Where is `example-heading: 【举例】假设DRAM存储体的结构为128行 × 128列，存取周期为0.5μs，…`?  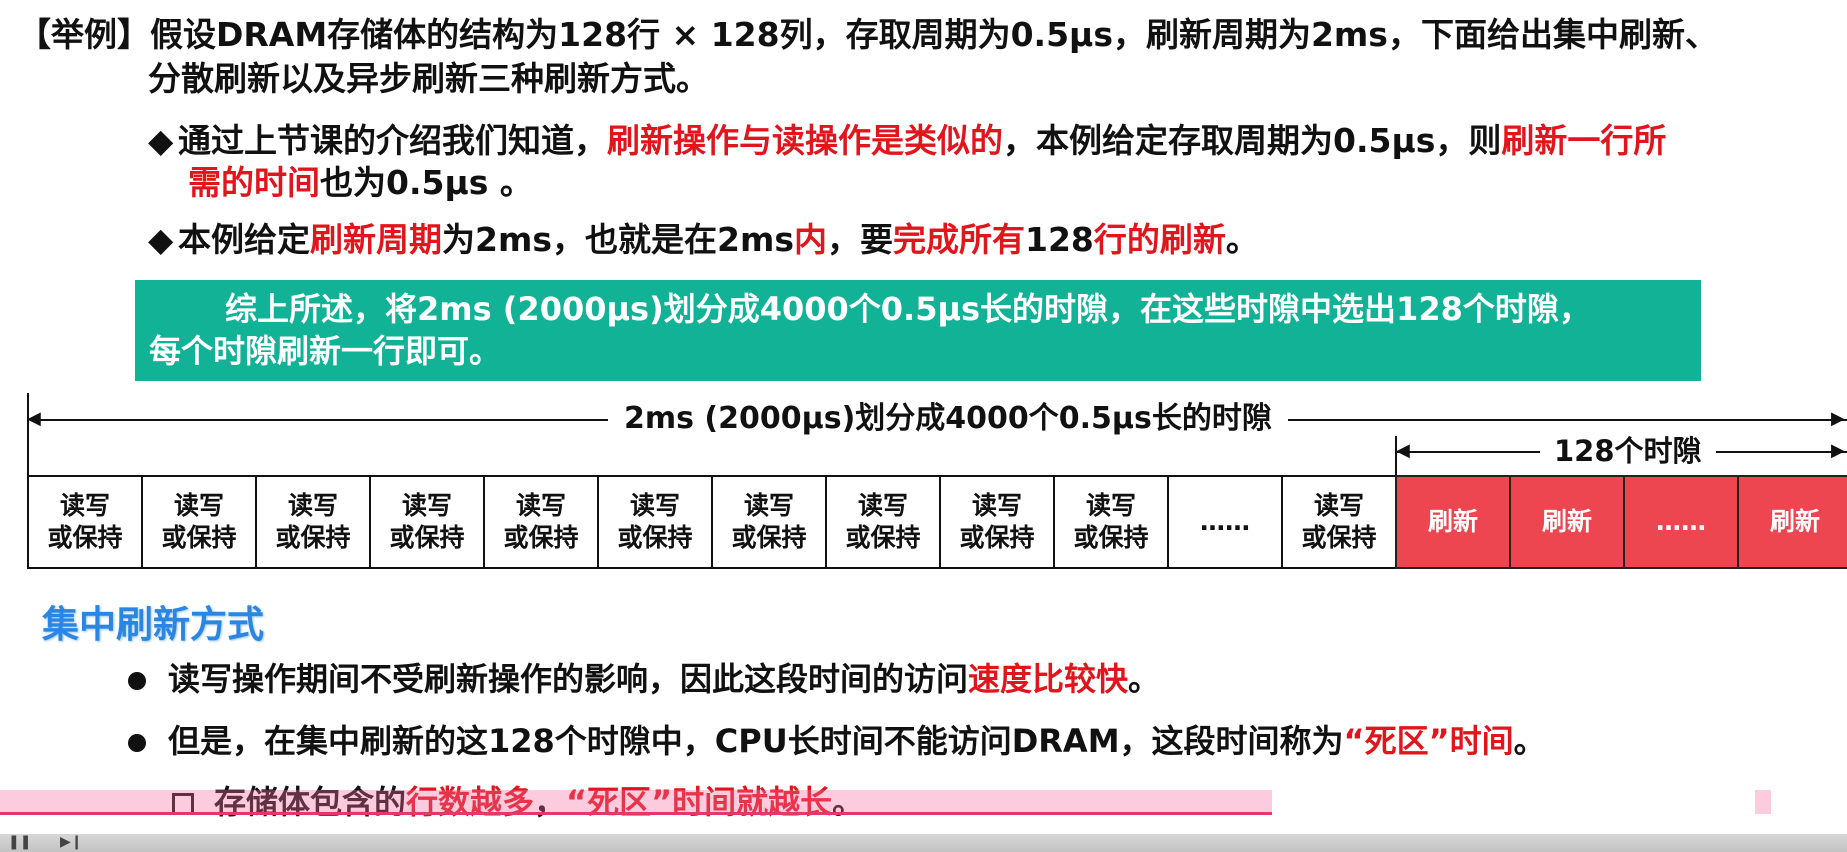 example-heading: 【举例】假设DRAM存储体的结构为128行 × 128列，存取周期为0.5μs，… is located at coordinates (868, 35).